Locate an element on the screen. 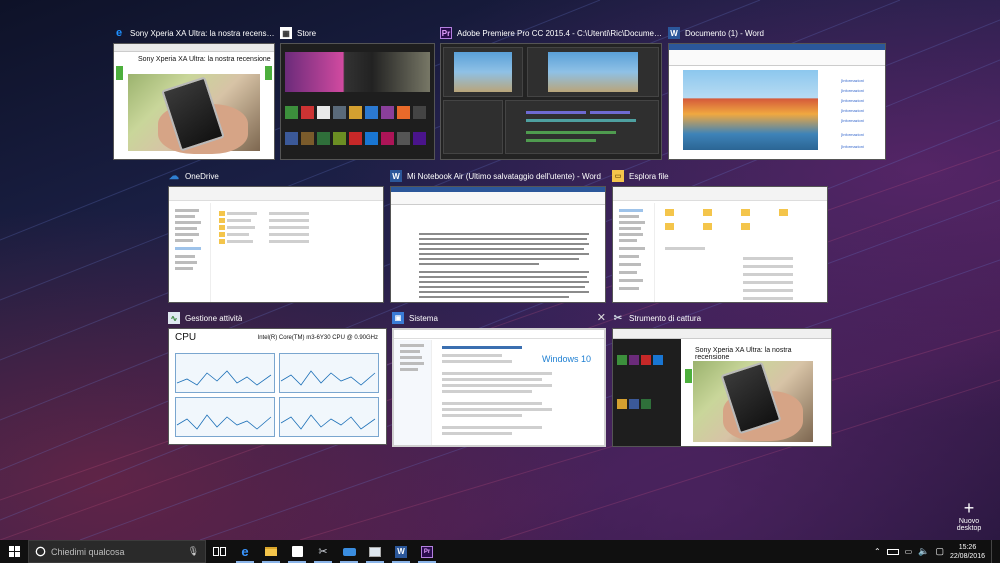 Image resolution: width=1000 pixels, height=563 pixels. battery-icon is located at coordinates (892, 551).